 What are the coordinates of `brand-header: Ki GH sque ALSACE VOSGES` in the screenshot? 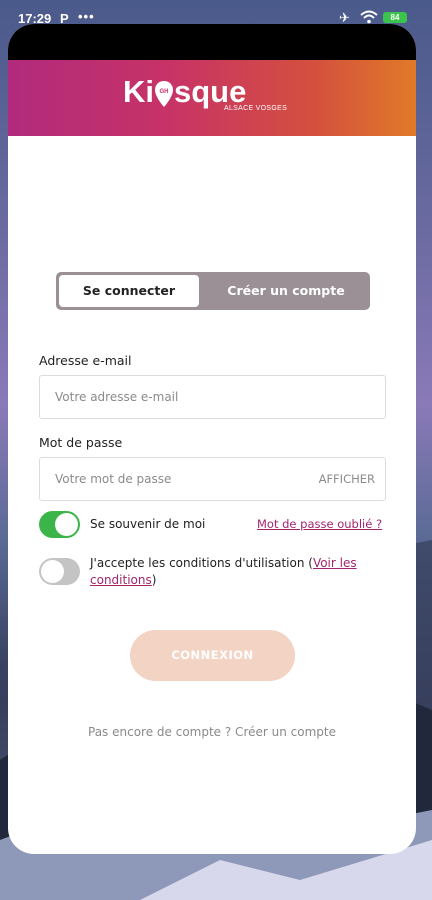 It's located at (212, 98).